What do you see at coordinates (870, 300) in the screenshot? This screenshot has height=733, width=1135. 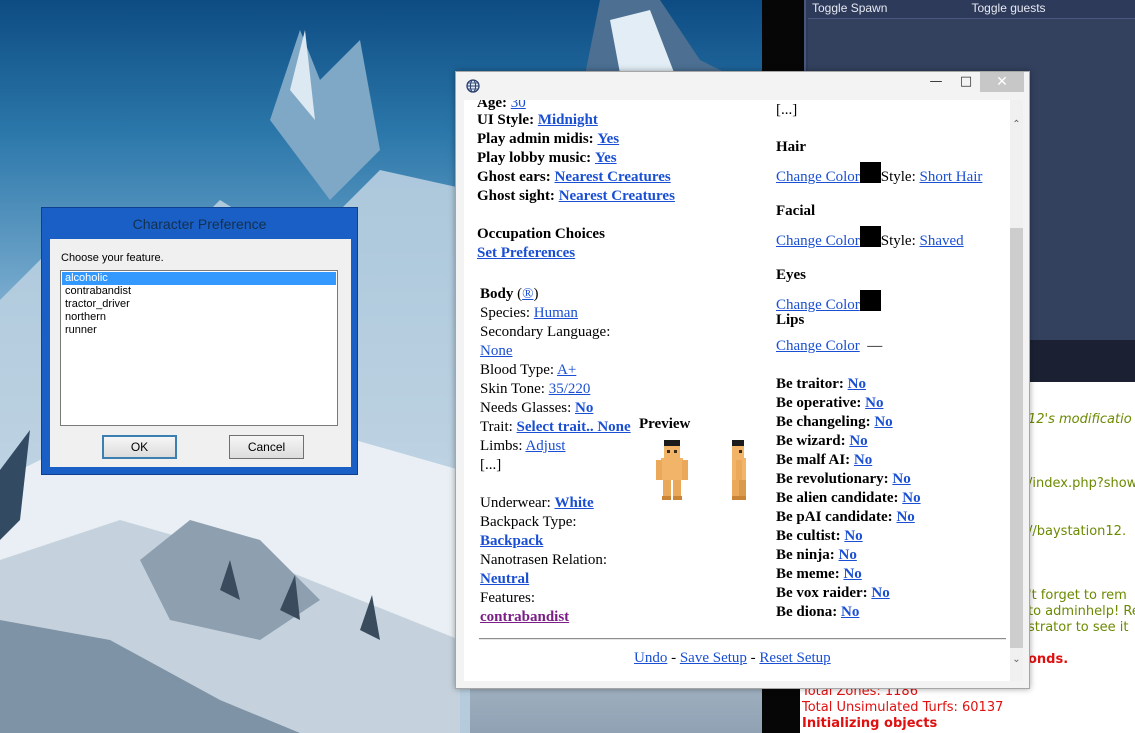 I see `eyes-color-swatch` at bounding box center [870, 300].